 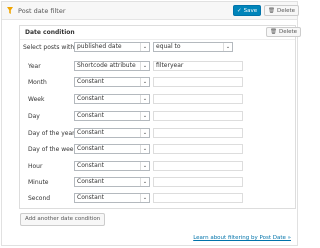 I want to click on condition-title: Date condition, so click(x=50, y=32).